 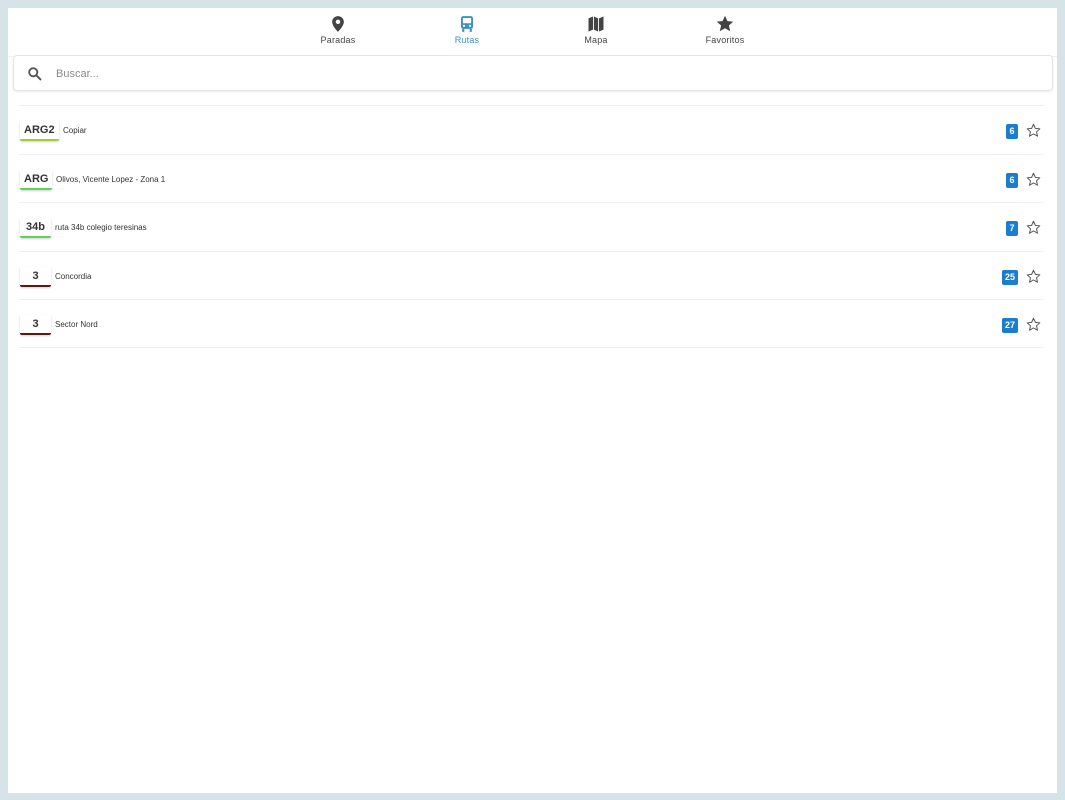 I want to click on search-bar, so click(x=533, y=73).